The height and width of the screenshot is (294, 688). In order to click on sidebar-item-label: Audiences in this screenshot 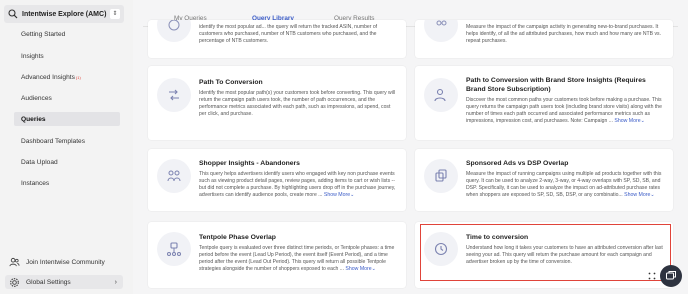, I will do `click(36, 98)`.